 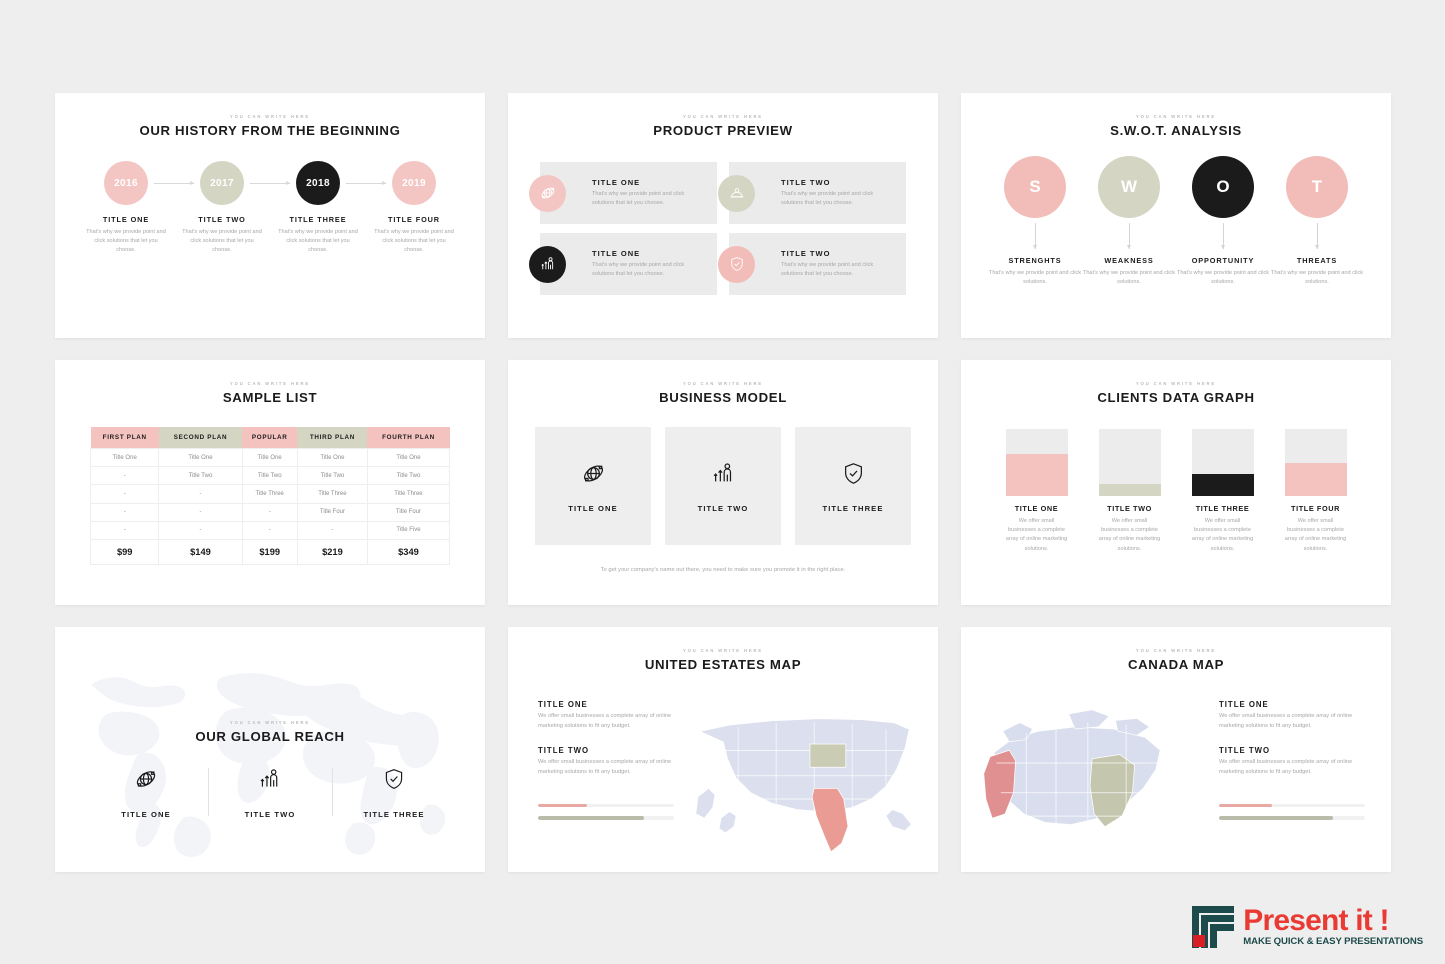 I want to click on bar-label: TITLE ONE, so click(x=1036, y=508).